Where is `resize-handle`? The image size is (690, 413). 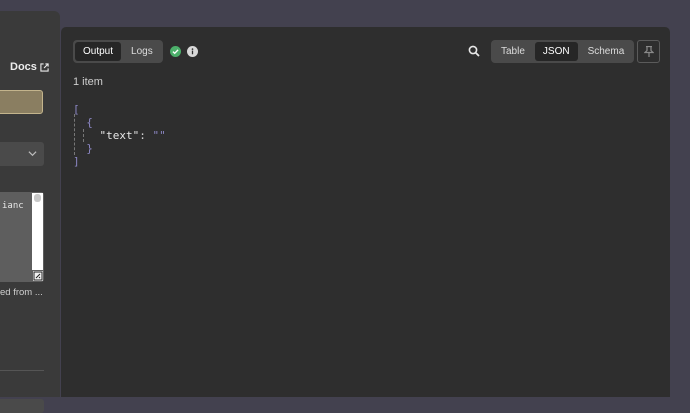 resize-handle is located at coordinates (38, 276).